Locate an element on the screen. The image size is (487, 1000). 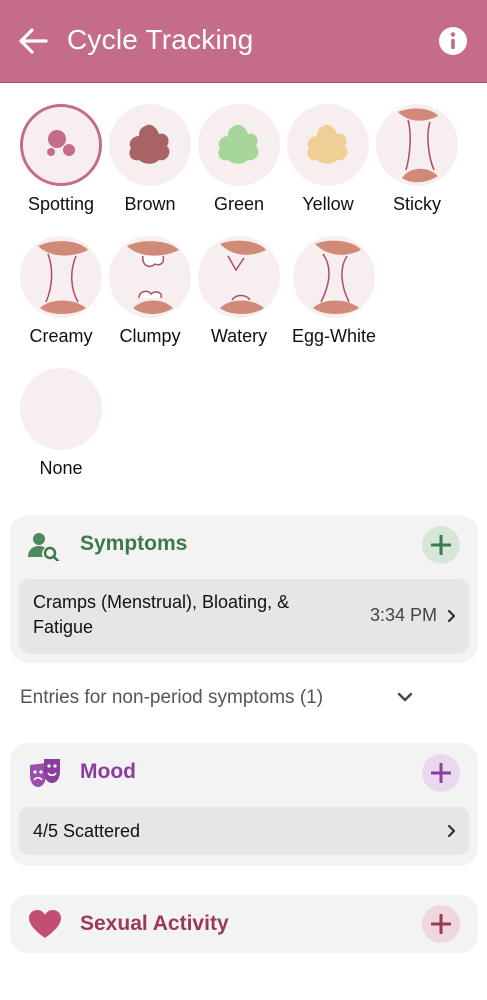
option-brown: Brown is located at coordinates (150, 159).